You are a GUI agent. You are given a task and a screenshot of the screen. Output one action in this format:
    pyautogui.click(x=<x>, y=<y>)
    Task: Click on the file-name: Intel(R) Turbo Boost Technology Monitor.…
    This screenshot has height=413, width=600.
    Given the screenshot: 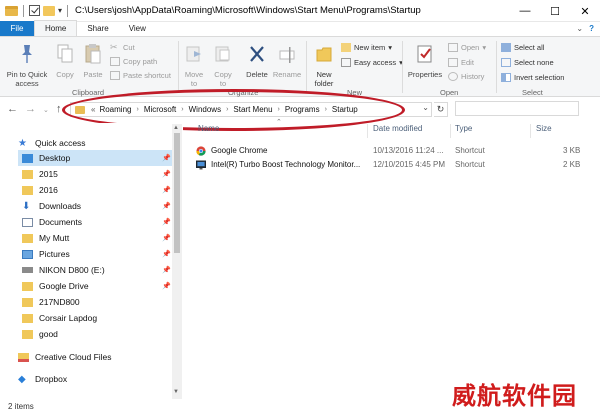 What is the action you would take?
    pyautogui.click(x=286, y=164)
    